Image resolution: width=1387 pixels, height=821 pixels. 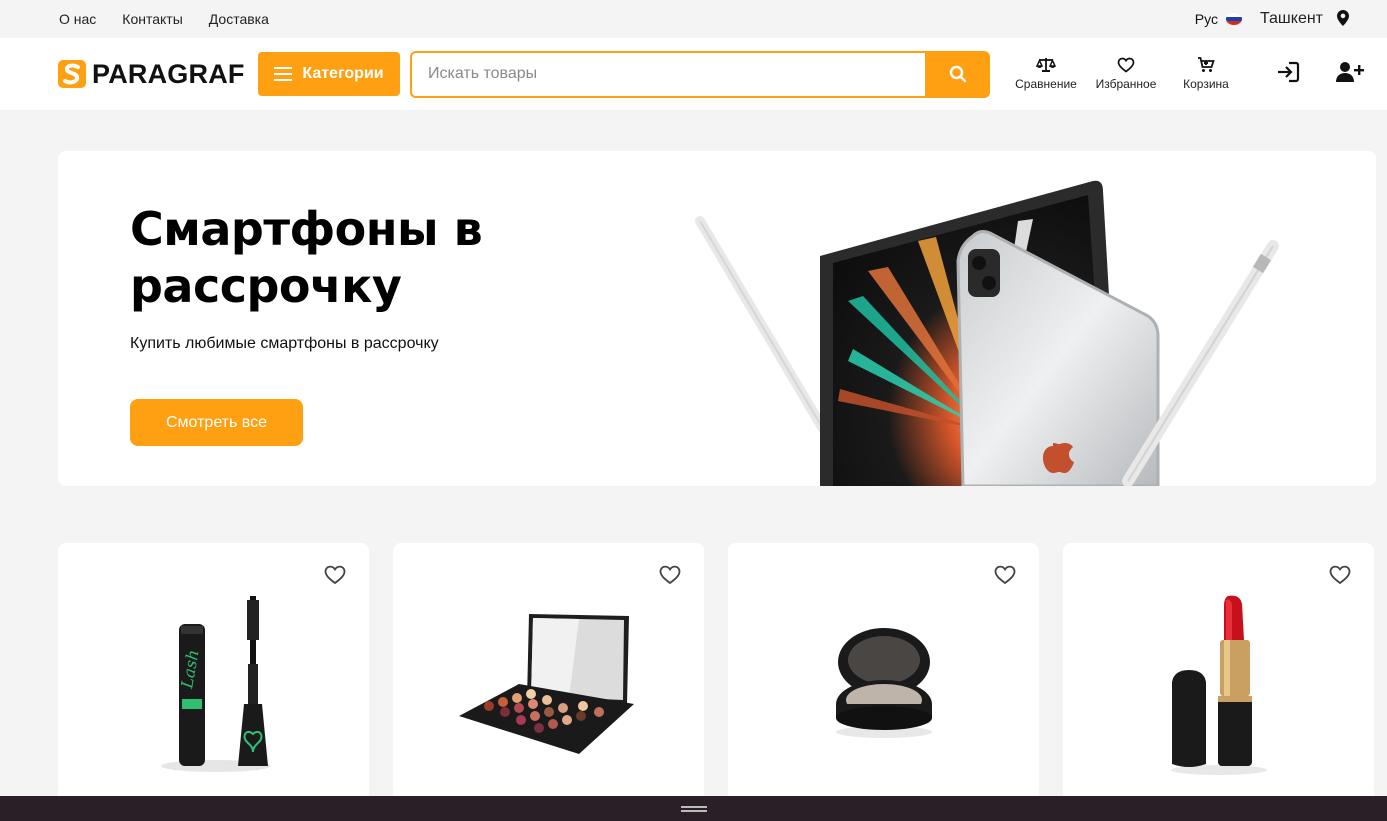 I want to click on scales-icon, so click(x=1046, y=65).